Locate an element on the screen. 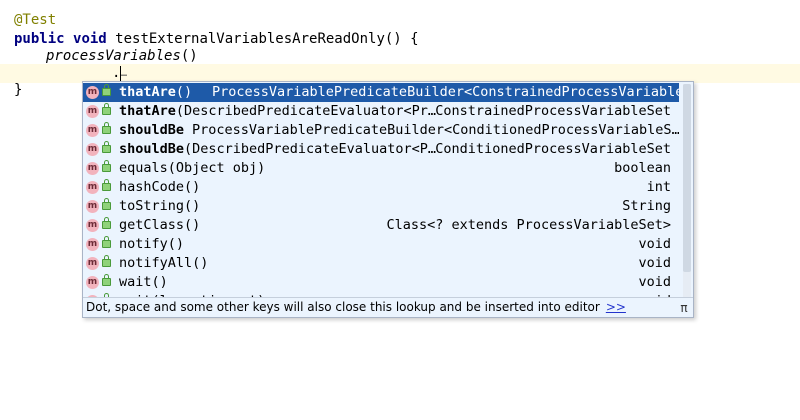 The height and width of the screenshot is (420, 800). completion-item-name: getClass() is located at coordinates (159, 225).